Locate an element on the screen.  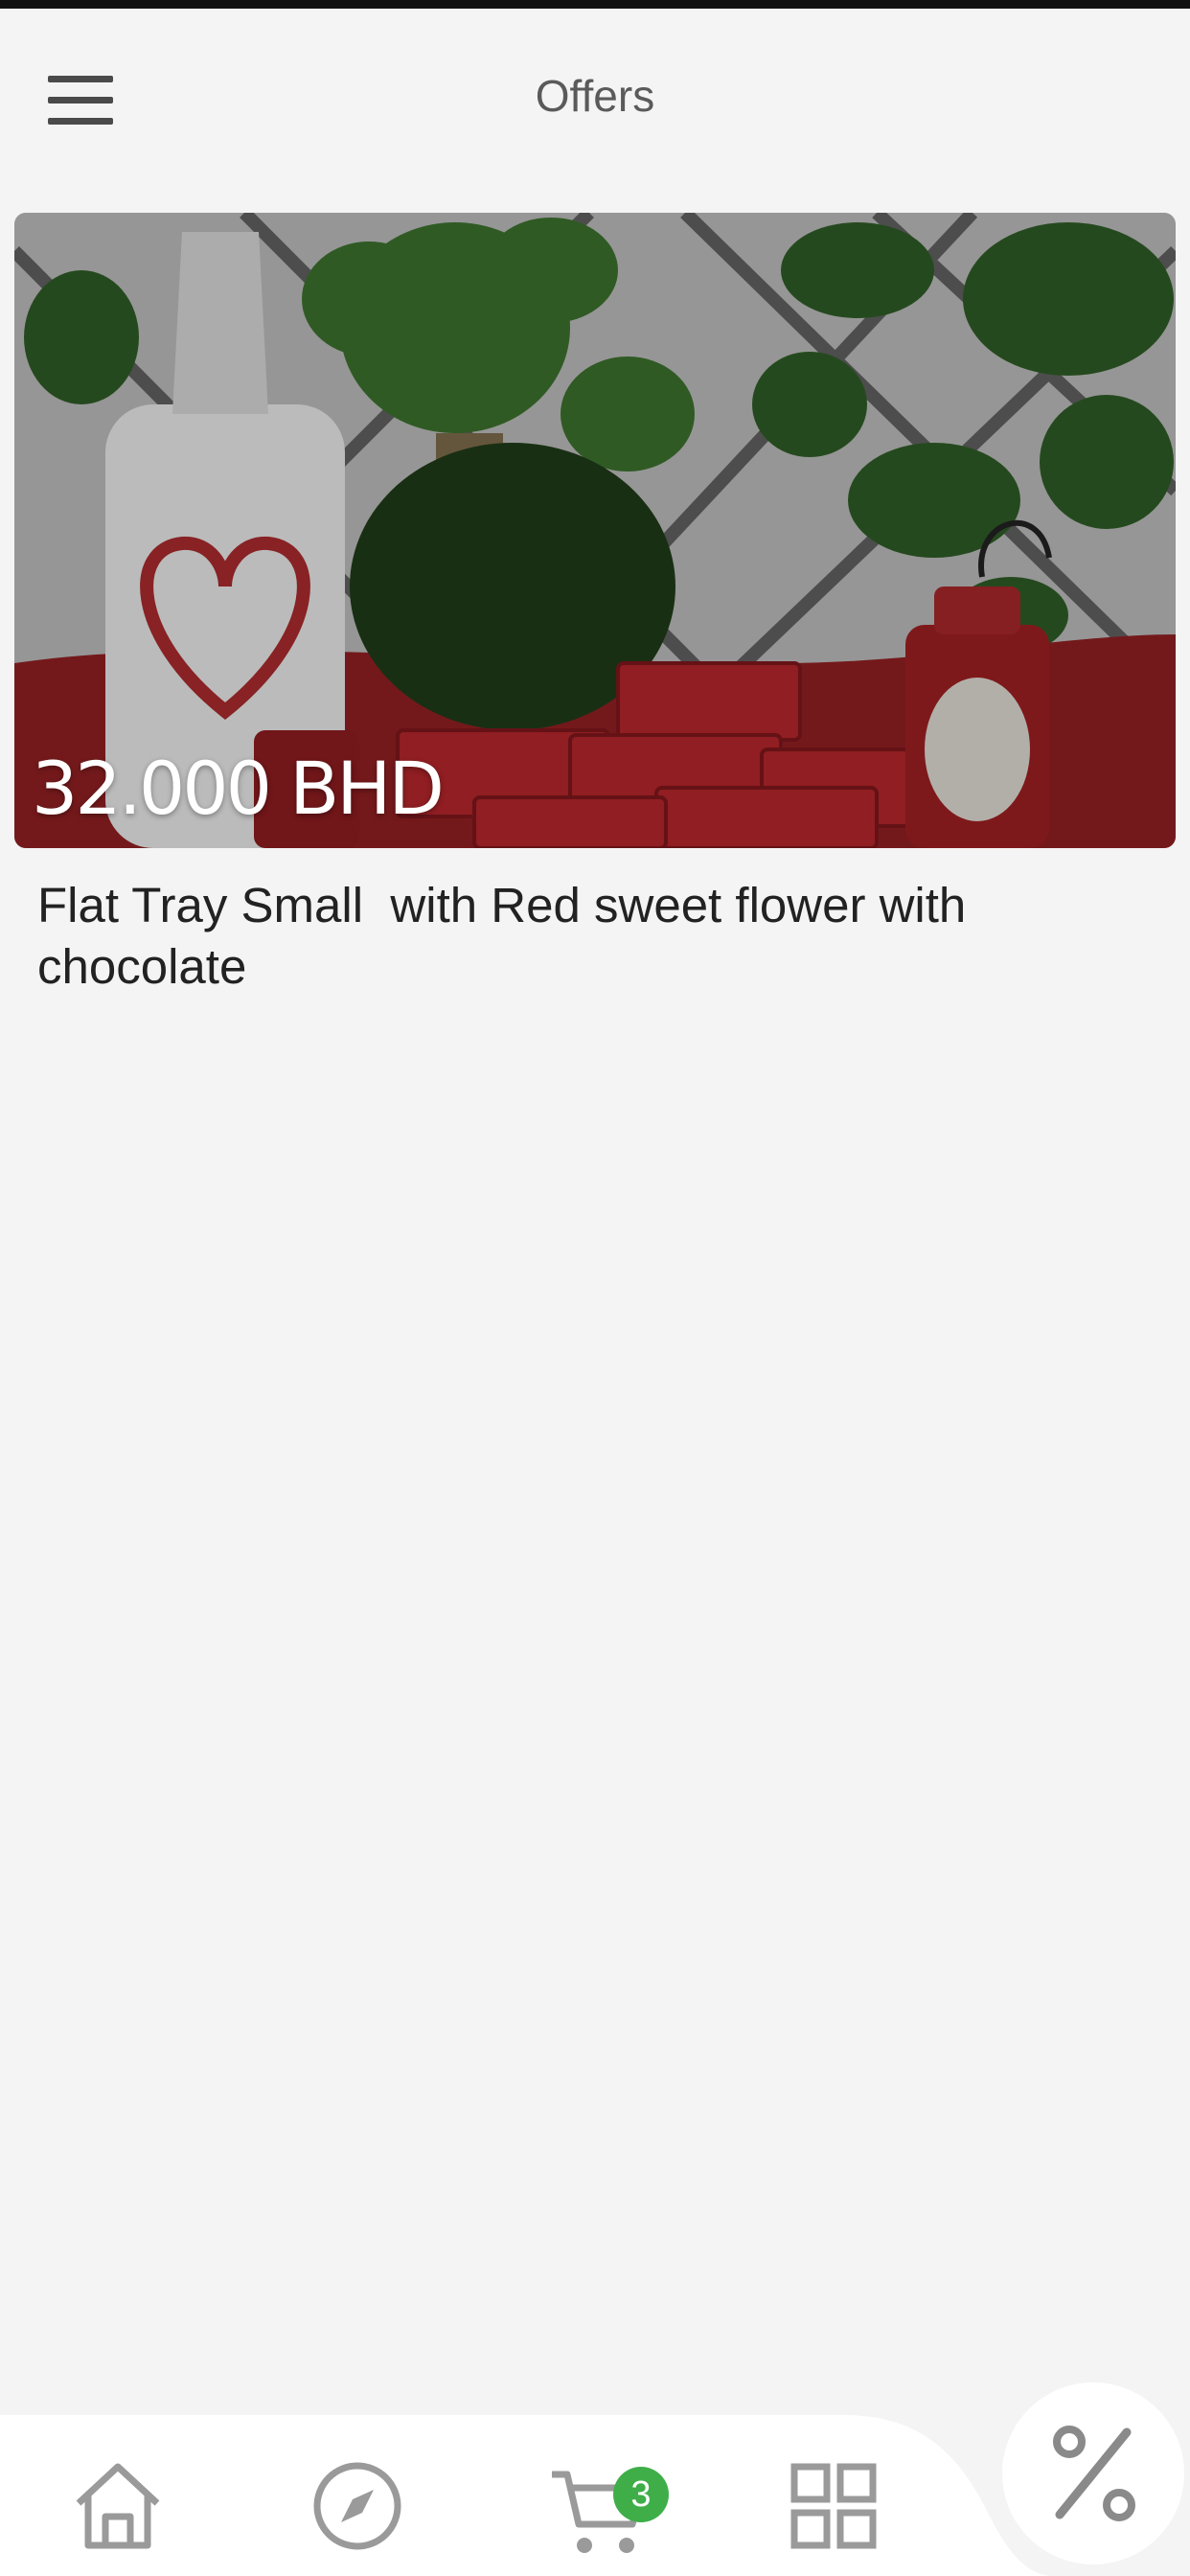
compass-icon is located at coordinates (357, 2506).